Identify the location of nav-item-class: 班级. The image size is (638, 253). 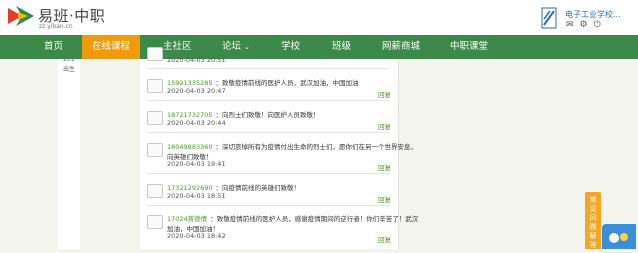
(341, 47).